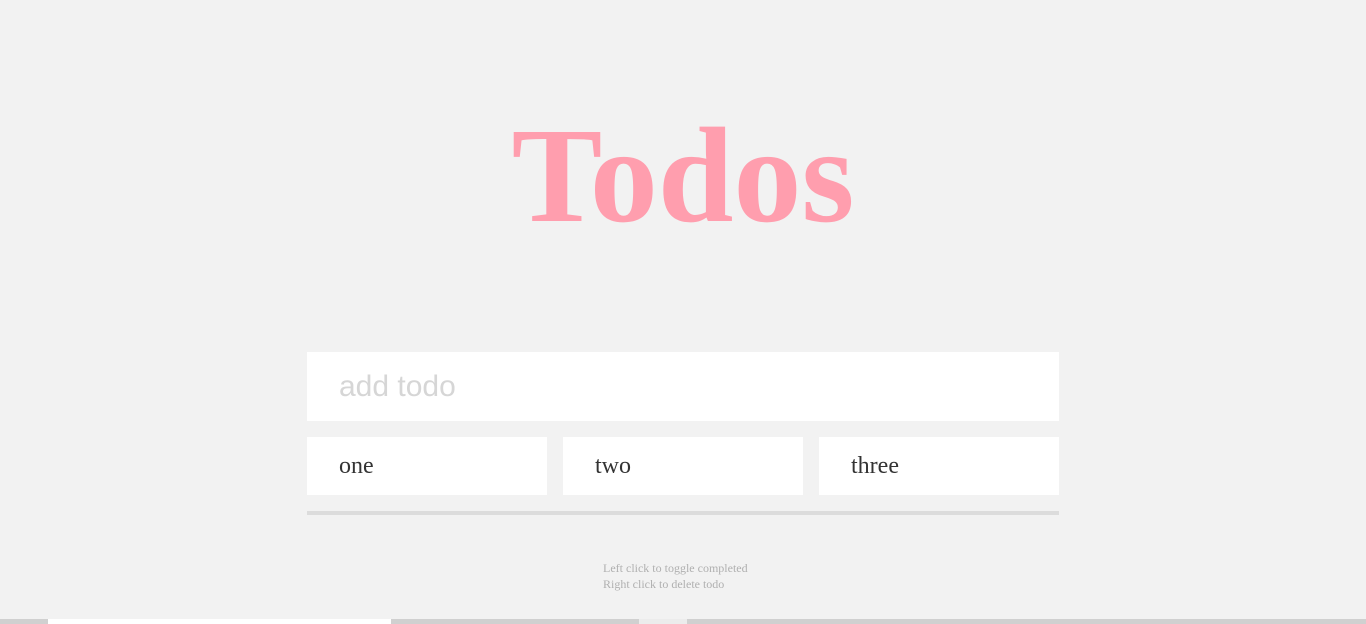 This screenshot has width=1366, height=624. I want to click on help-line-toggle: Left click to toggle completed, so click(675, 568).